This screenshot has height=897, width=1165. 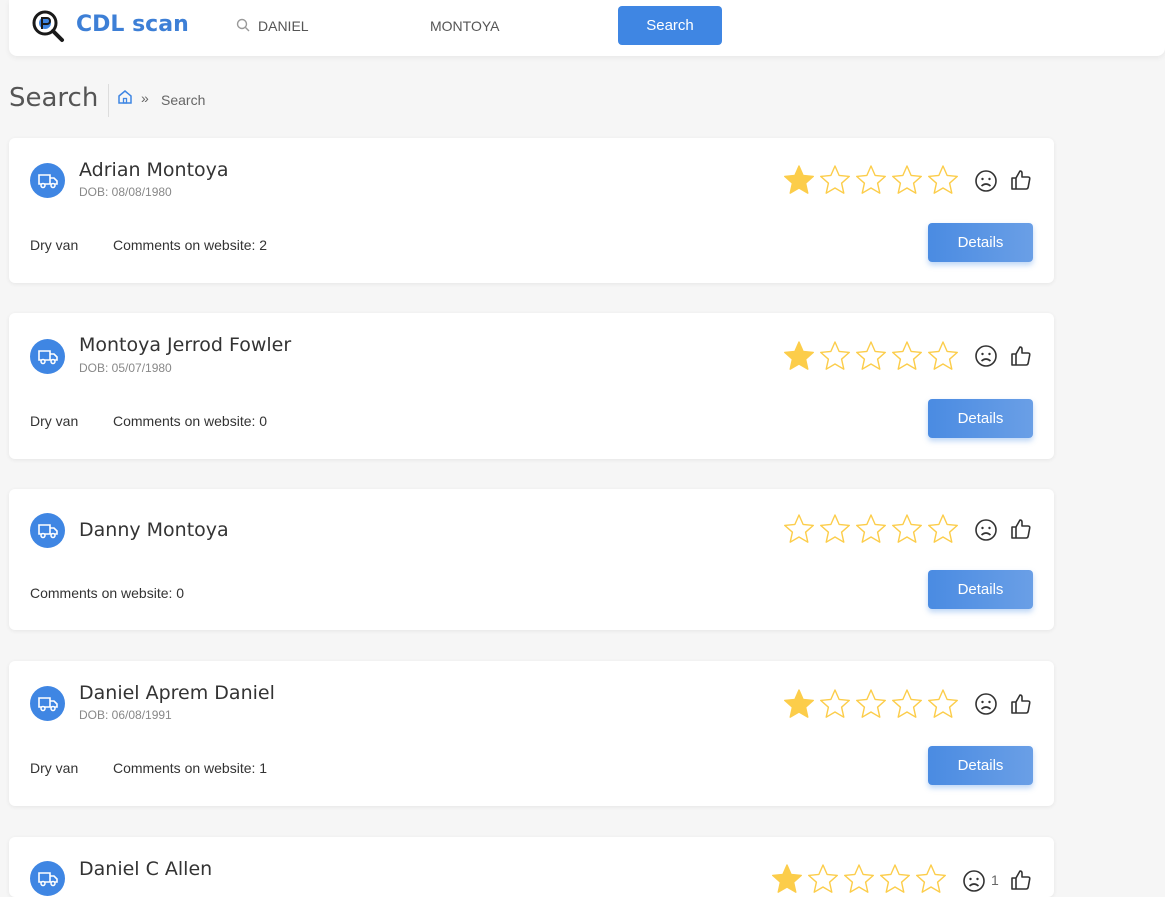 I want to click on search-icon, so click(x=243, y=25).